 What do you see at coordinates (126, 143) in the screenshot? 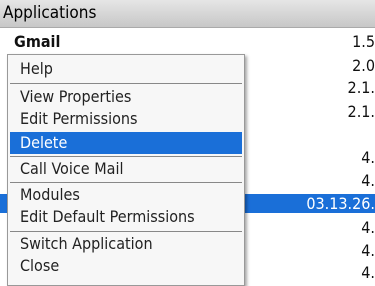
I see `menu-item-delete: Delete` at bounding box center [126, 143].